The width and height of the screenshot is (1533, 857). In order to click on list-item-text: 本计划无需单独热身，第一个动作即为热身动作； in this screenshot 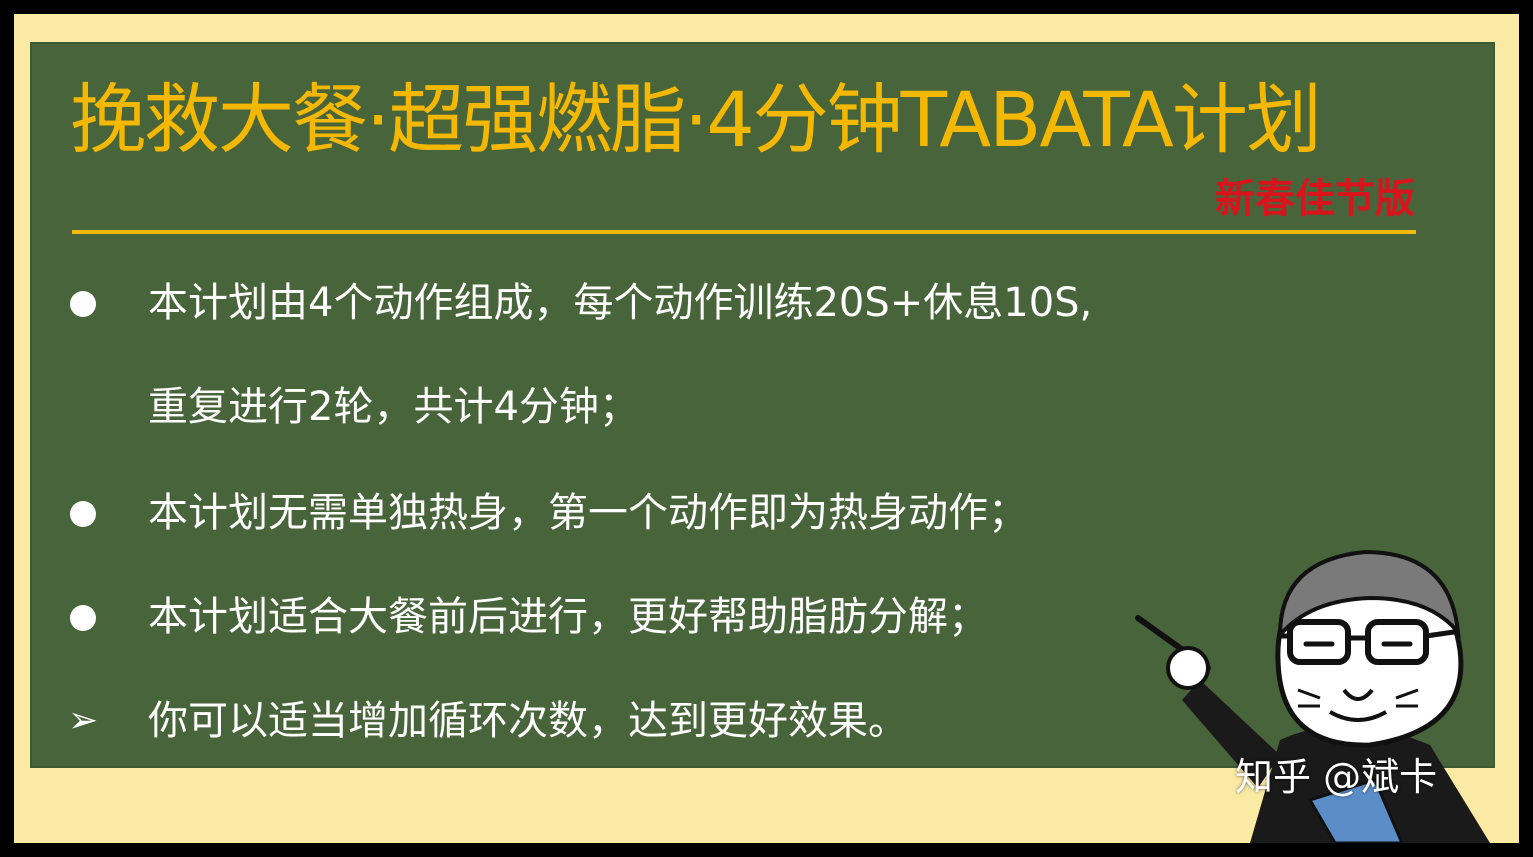, I will do `click(588, 513)`.